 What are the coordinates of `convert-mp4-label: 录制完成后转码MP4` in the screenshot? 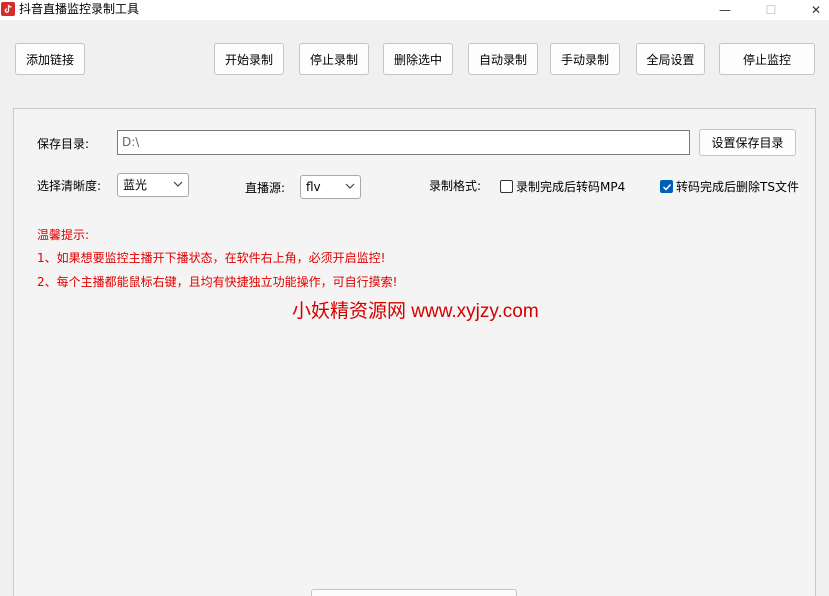 It's located at (571, 187).